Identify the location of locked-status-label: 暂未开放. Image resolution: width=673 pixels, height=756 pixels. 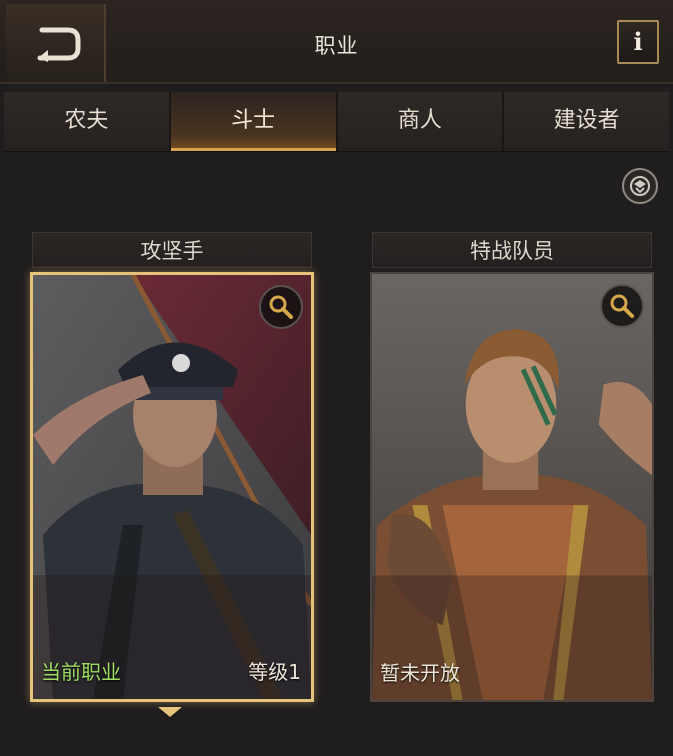
(420, 673).